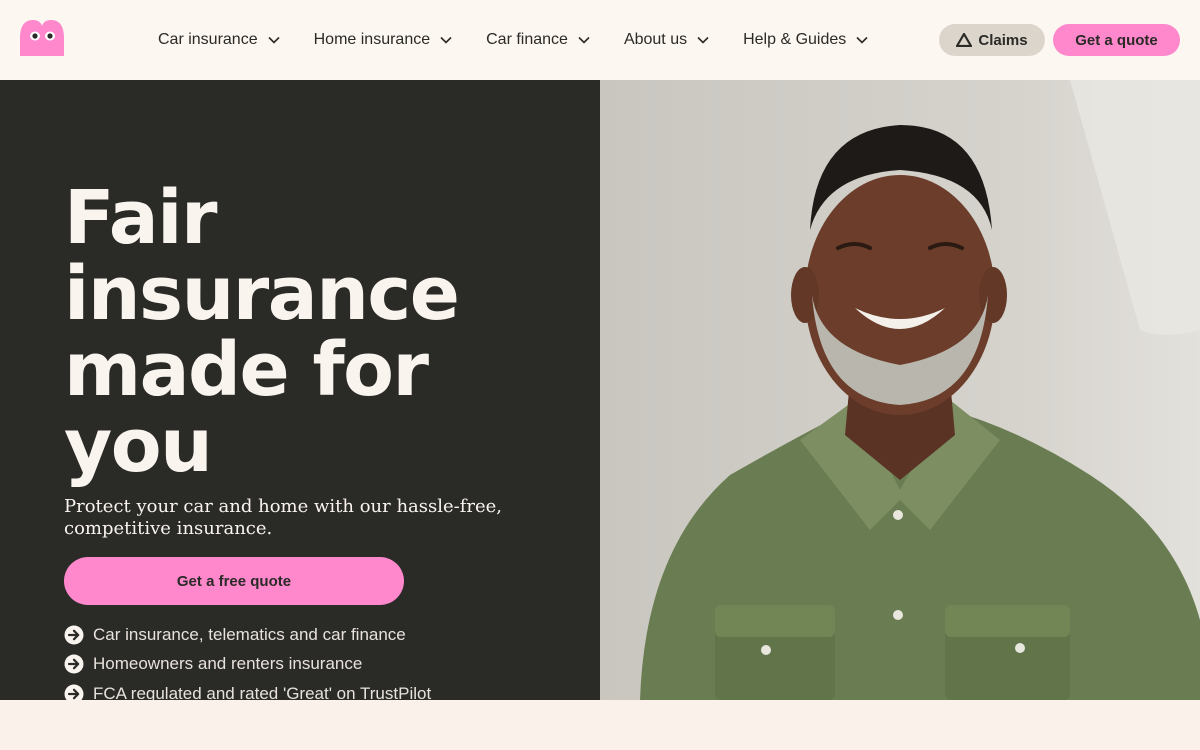 Image resolution: width=1200 pixels, height=750 pixels. I want to click on nav-item-help-guides: Help & Guides, so click(806, 40).